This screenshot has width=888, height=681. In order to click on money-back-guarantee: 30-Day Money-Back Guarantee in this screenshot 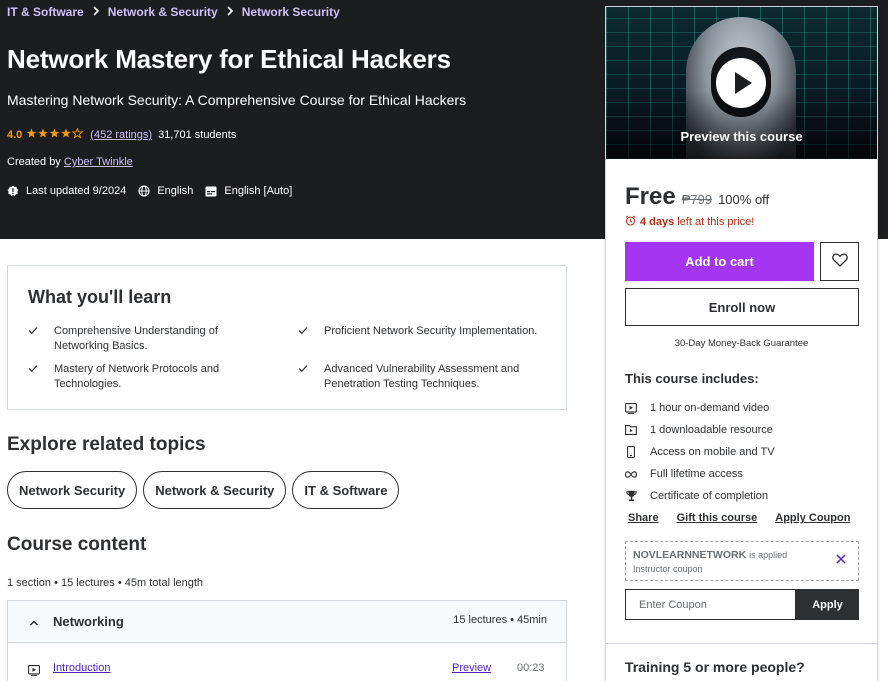, I will do `click(741, 343)`.